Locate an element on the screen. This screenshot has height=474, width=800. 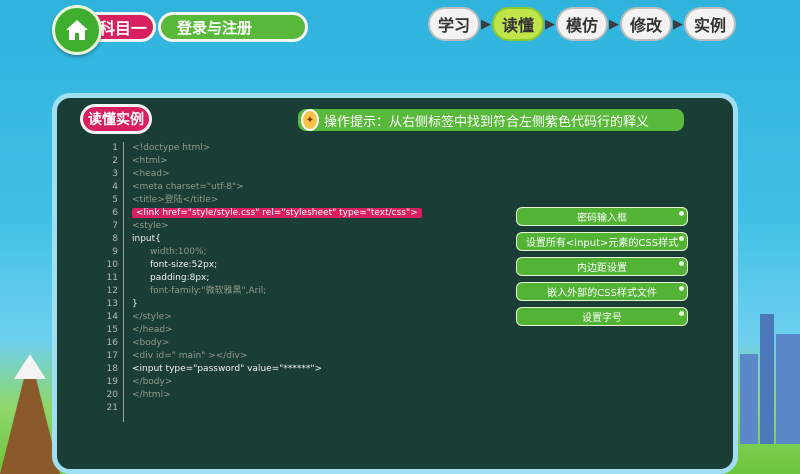
code-line: 20 </html> is located at coordinates (263, 395).